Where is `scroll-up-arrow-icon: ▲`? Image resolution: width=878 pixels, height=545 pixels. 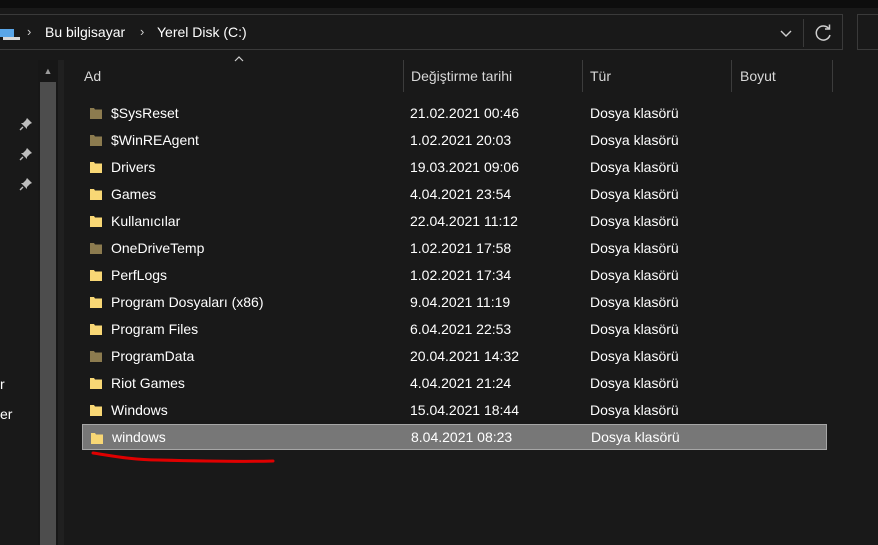
scroll-up-arrow-icon: ▲ is located at coordinates (48, 71).